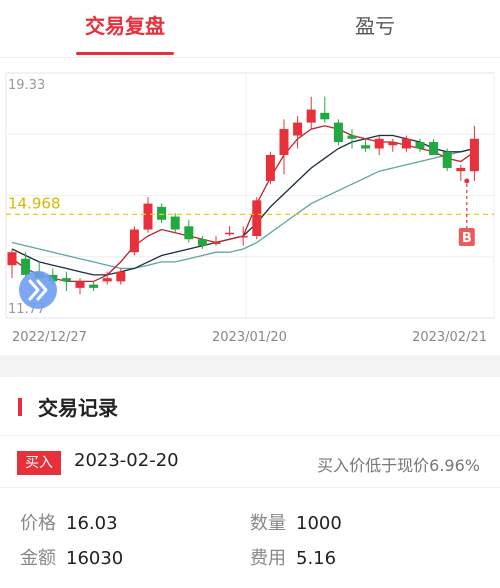 The width and height of the screenshot is (500, 588). What do you see at coordinates (20, 407) in the screenshot?
I see `section-accent-bar` at bounding box center [20, 407].